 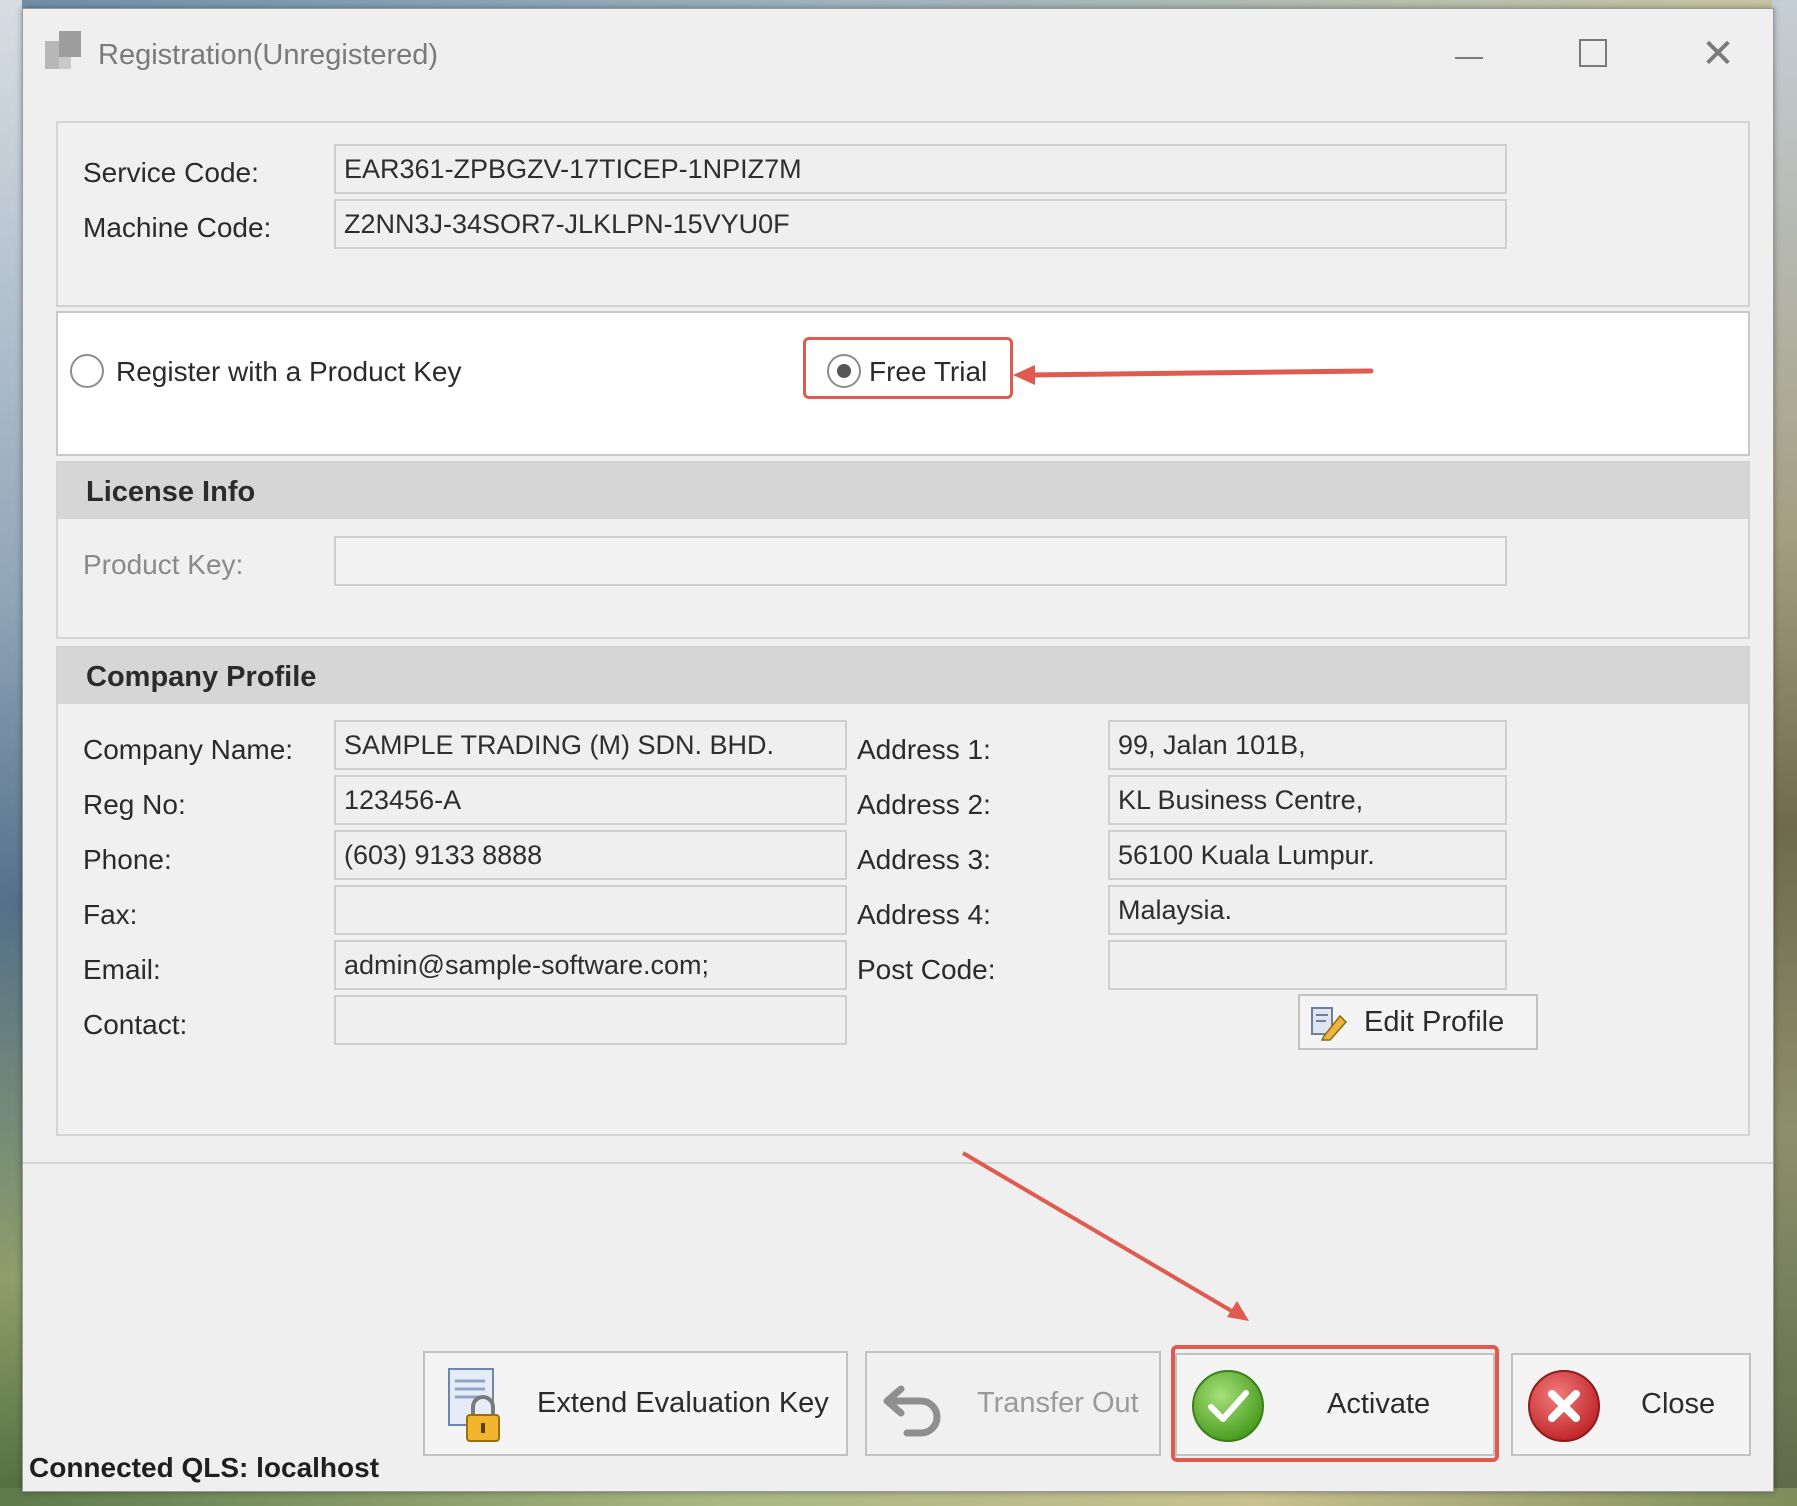 I want to click on company-name-label: Company Name:, so click(x=188, y=749).